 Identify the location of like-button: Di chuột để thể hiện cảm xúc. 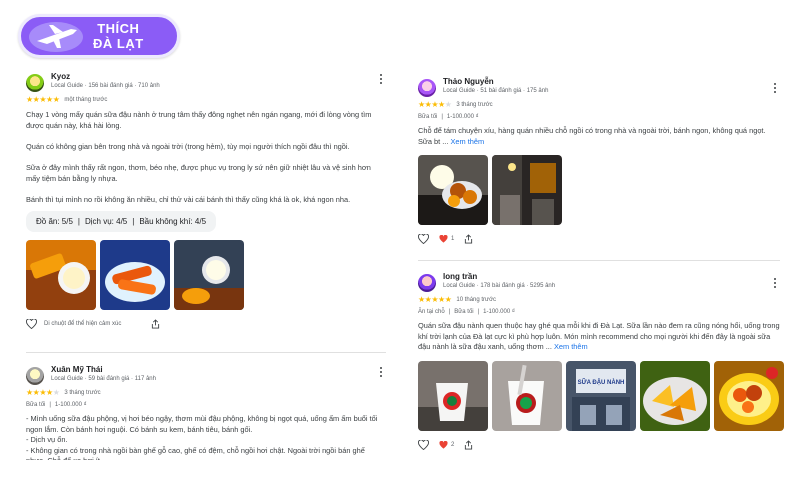
(74, 324).